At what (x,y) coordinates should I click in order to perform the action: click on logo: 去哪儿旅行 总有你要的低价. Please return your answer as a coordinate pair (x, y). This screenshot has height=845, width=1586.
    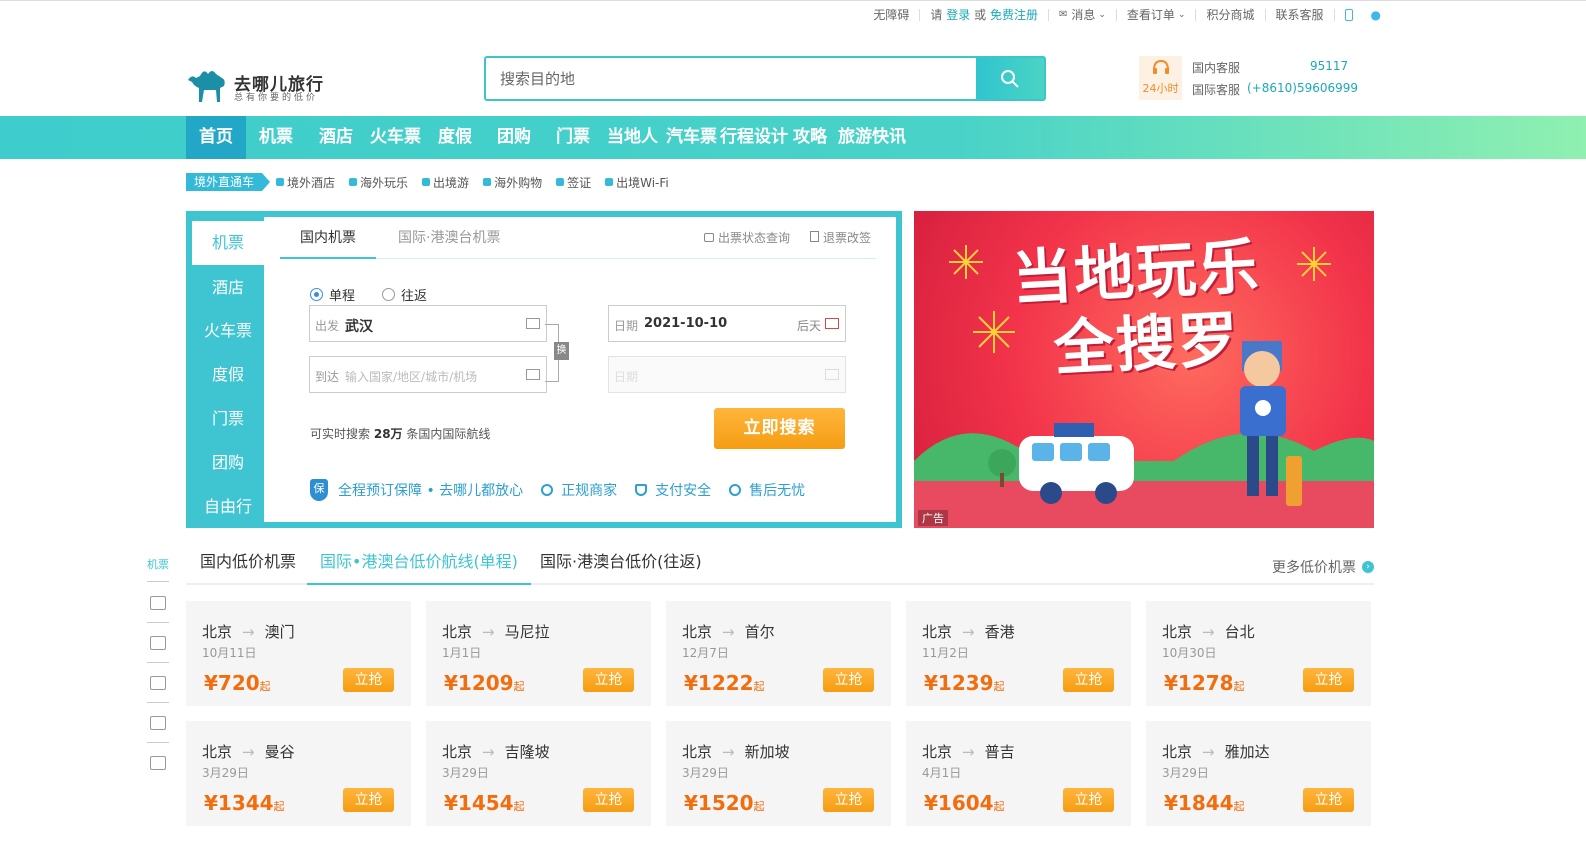
    Looking at the image, I should click on (261, 86).